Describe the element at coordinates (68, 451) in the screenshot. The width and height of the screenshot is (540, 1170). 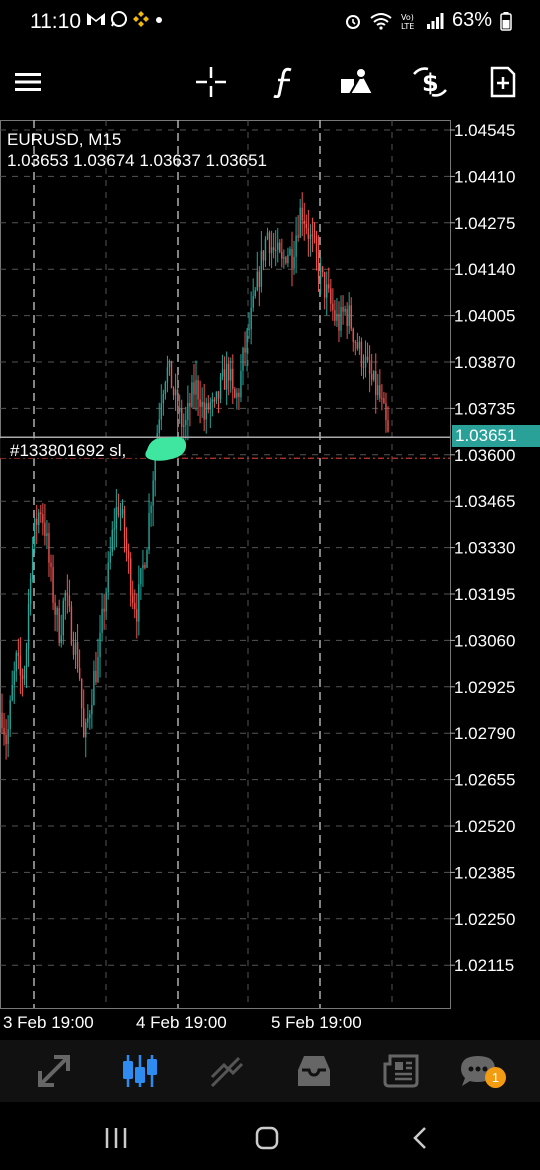
I see `order-line-label: #133801692 sl,` at that location.